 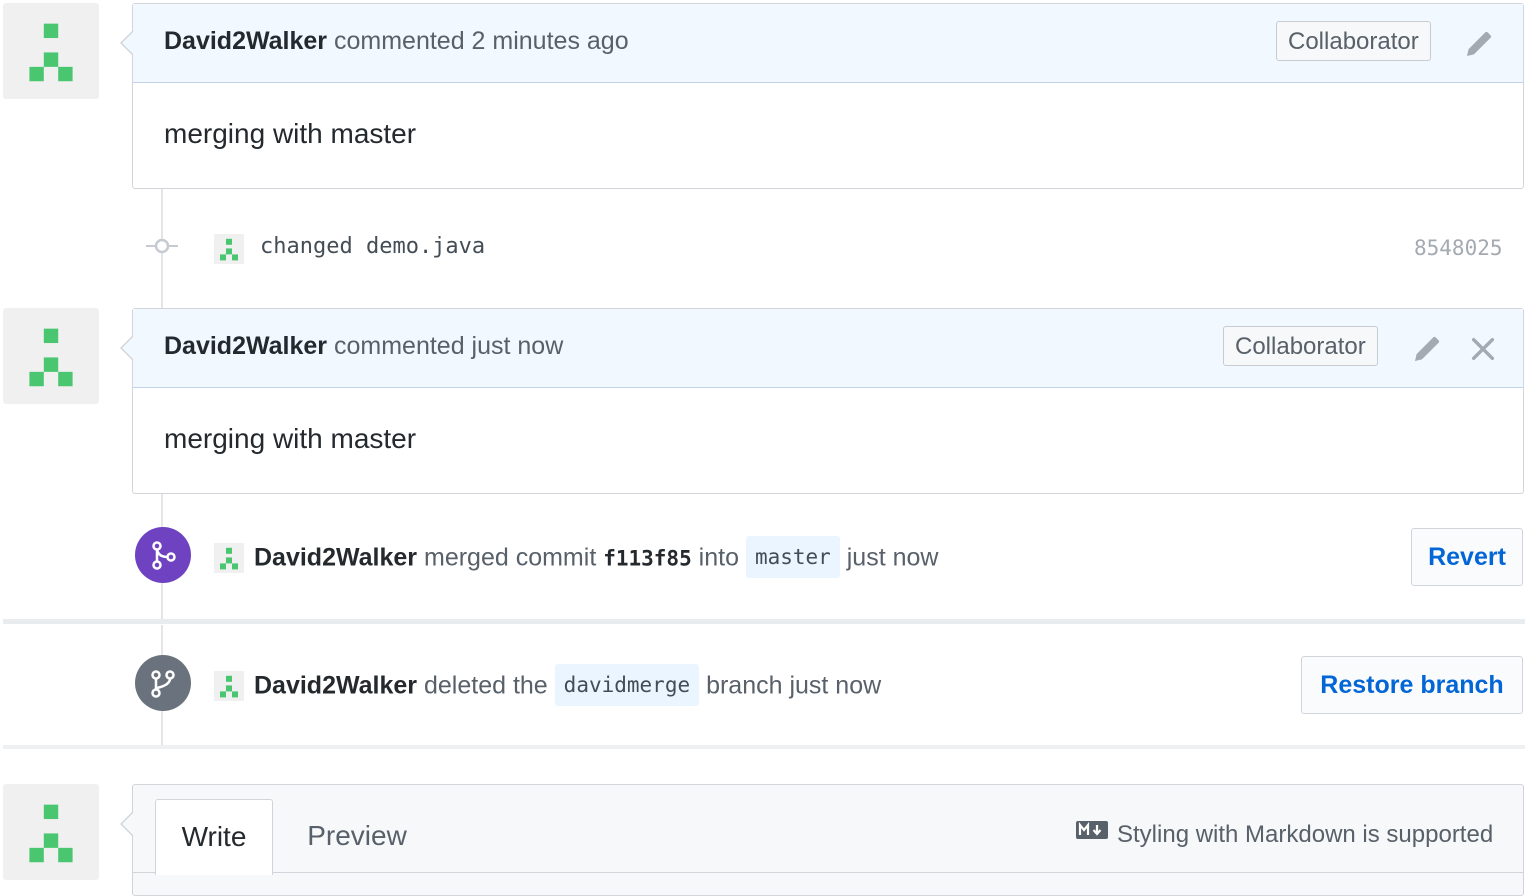 What do you see at coordinates (486, 685) in the screenshot?
I see `delete-text: deleted the` at bounding box center [486, 685].